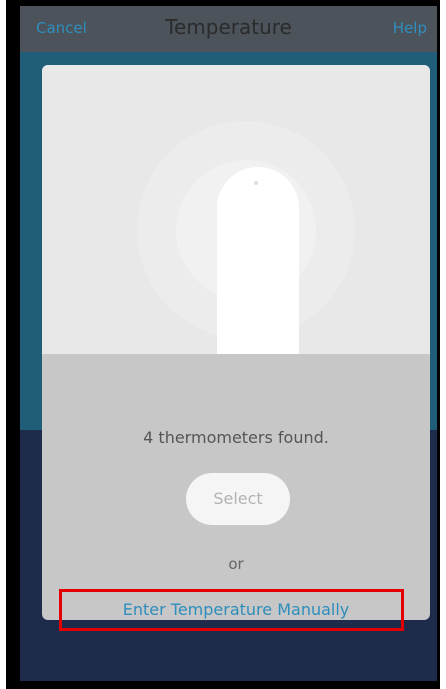  Describe the element at coordinates (238, 499) in the screenshot. I see `select-button: Select` at that location.